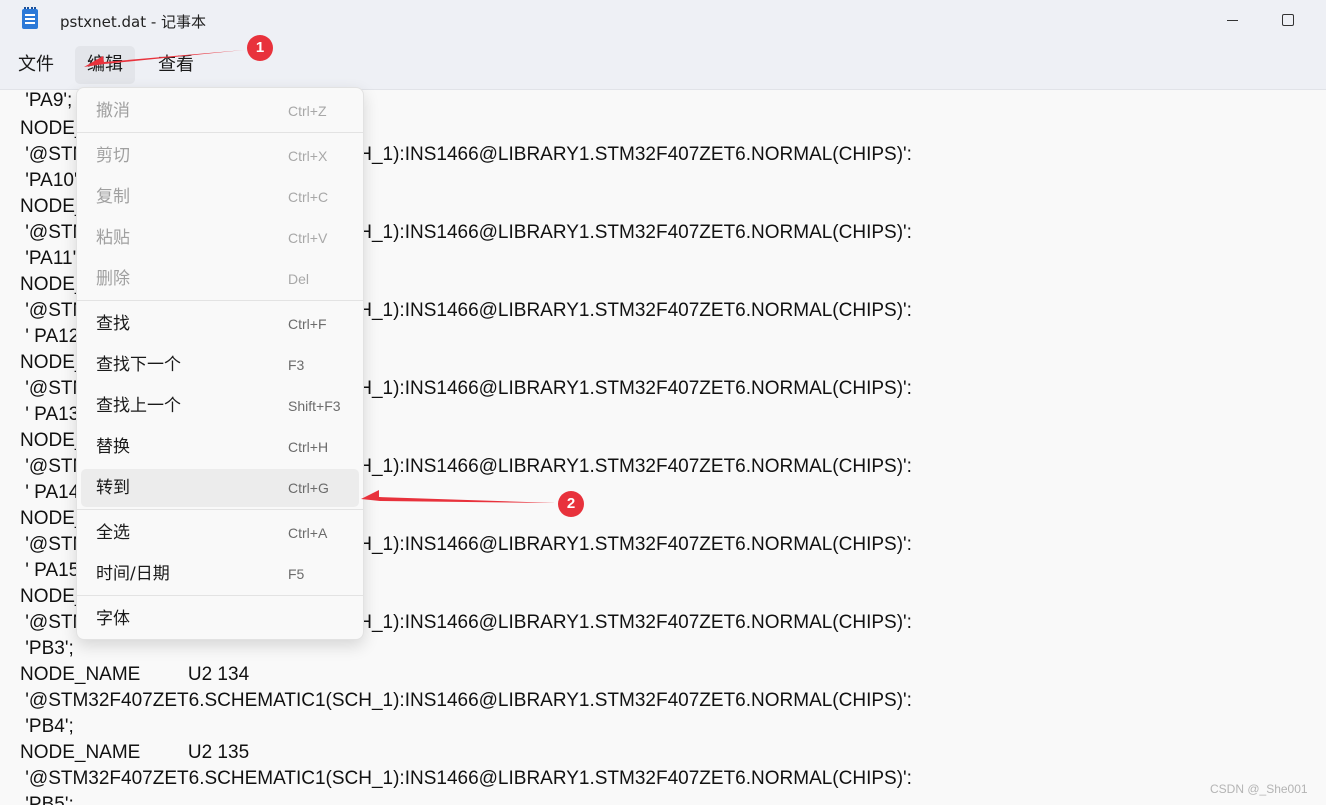 This screenshot has width=1326, height=805. I want to click on menu-item-label: 字体, so click(113, 619).